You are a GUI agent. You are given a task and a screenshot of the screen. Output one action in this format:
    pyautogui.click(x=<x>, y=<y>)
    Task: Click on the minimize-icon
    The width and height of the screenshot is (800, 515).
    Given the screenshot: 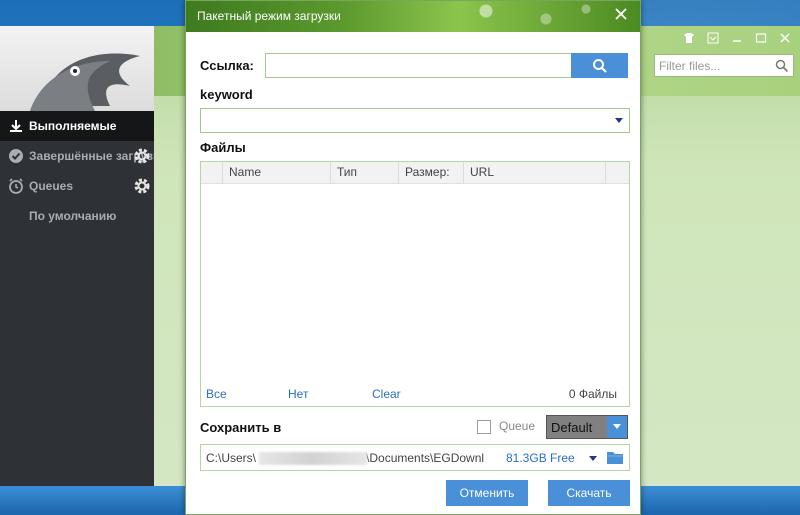 What is the action you would take?
    pyautogui.click(x=737, y=38)
    